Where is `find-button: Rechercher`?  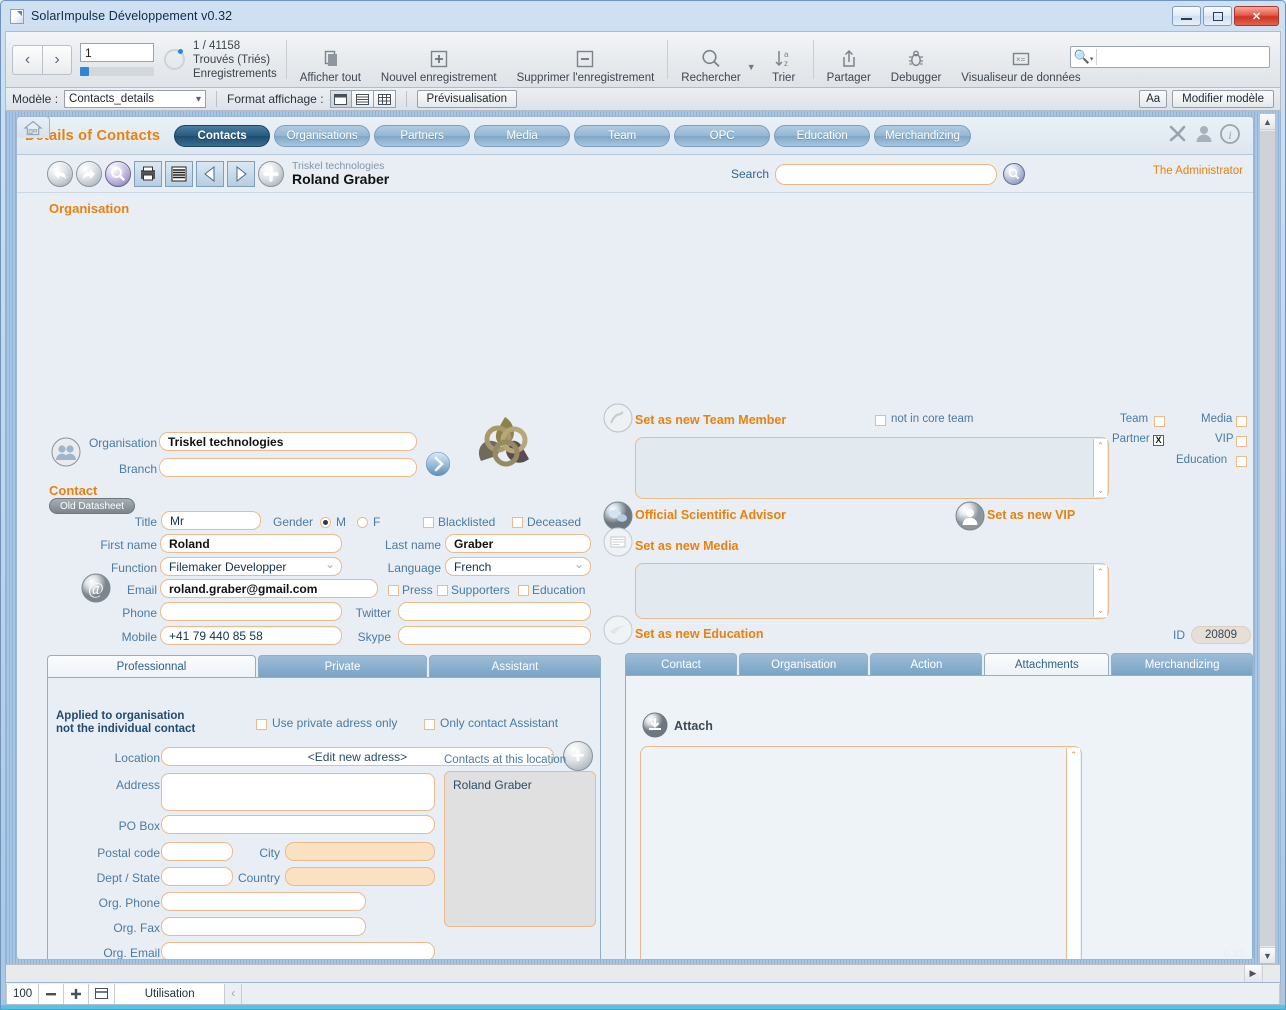
find-button: Rechercher is located at coordinates (710, 59).